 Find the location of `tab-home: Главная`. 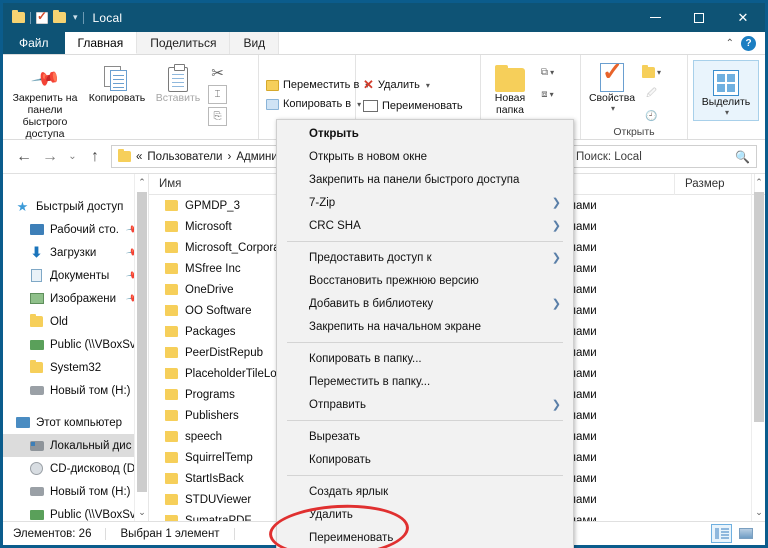

tab-home: Главная is located at coordinates (101, 43).